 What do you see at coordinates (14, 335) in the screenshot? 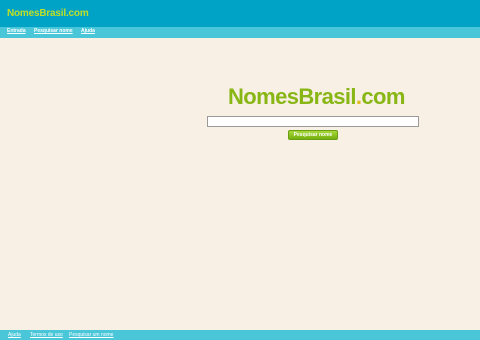
I see `footer-link-ajuda: Ajuda` at bounding box center [14, 335].